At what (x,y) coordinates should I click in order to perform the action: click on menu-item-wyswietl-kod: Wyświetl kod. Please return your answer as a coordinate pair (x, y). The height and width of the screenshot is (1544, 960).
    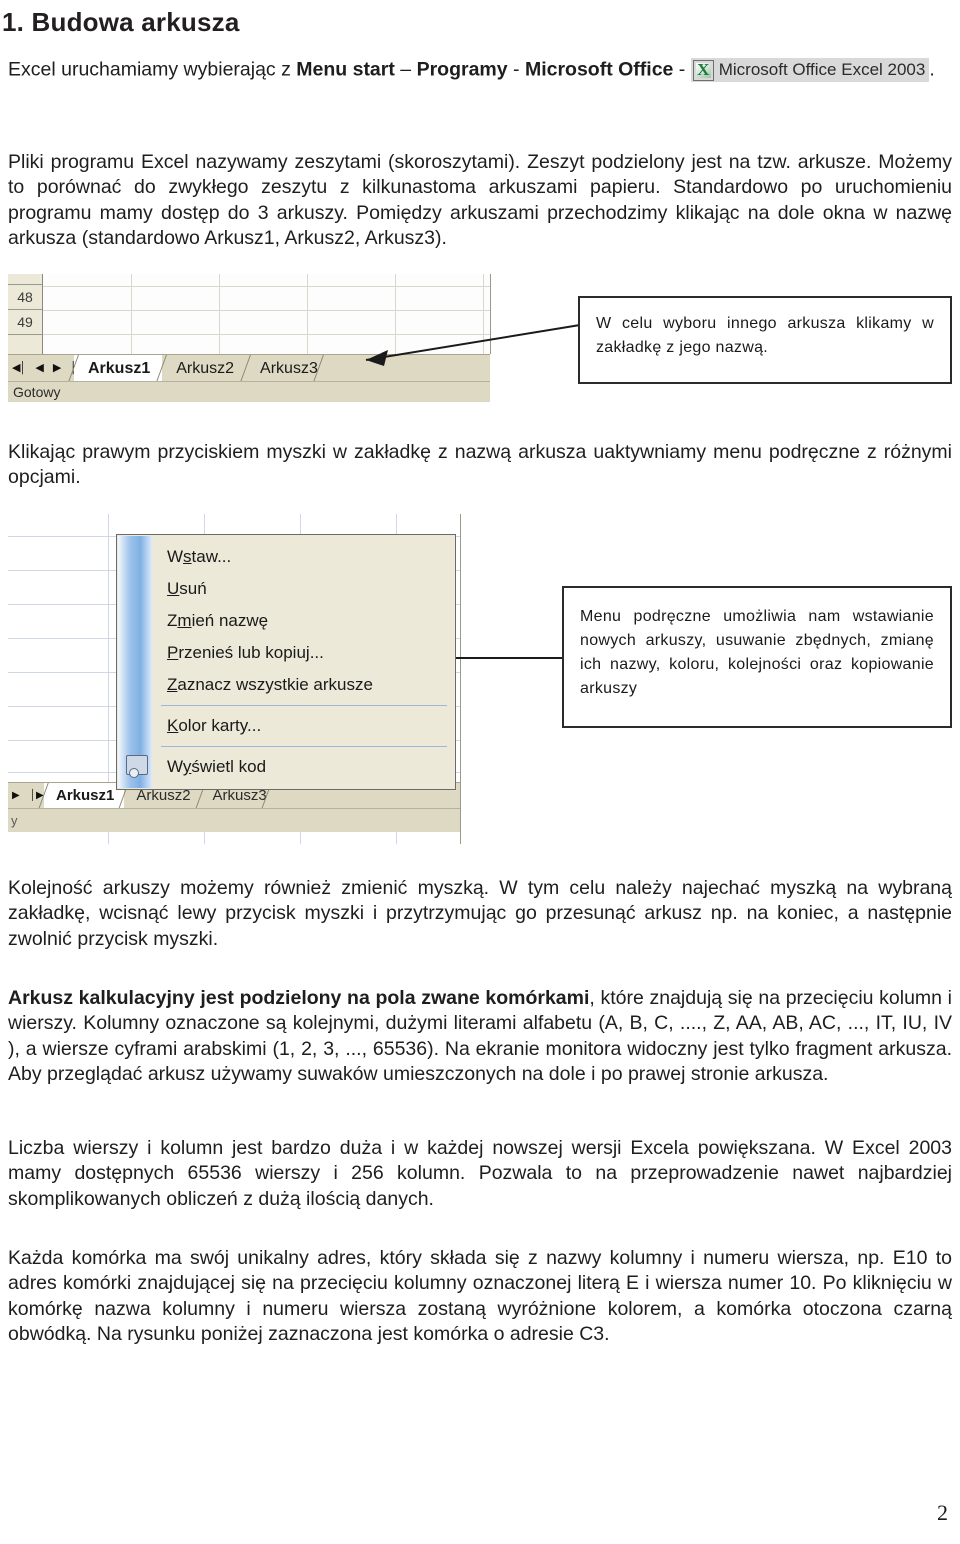
    Looking at the image, I should click on (286, 767).